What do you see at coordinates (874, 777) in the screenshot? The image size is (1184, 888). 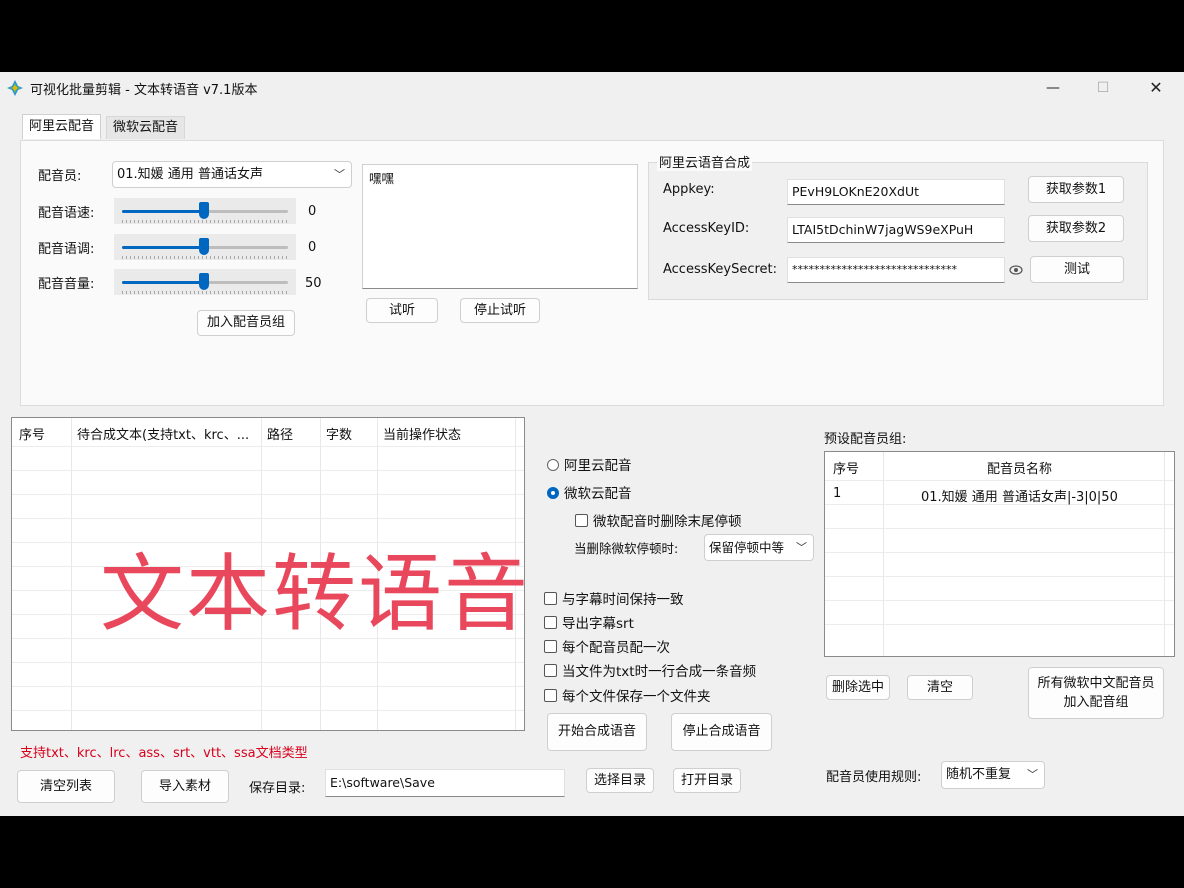 I see `rule-label: 配音员使用规则:` at bounding box center [874, 777].